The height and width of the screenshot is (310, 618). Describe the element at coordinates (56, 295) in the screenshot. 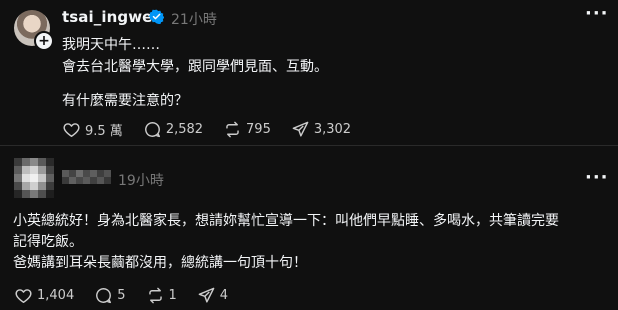

I see `like-count: 1,404` at that location.